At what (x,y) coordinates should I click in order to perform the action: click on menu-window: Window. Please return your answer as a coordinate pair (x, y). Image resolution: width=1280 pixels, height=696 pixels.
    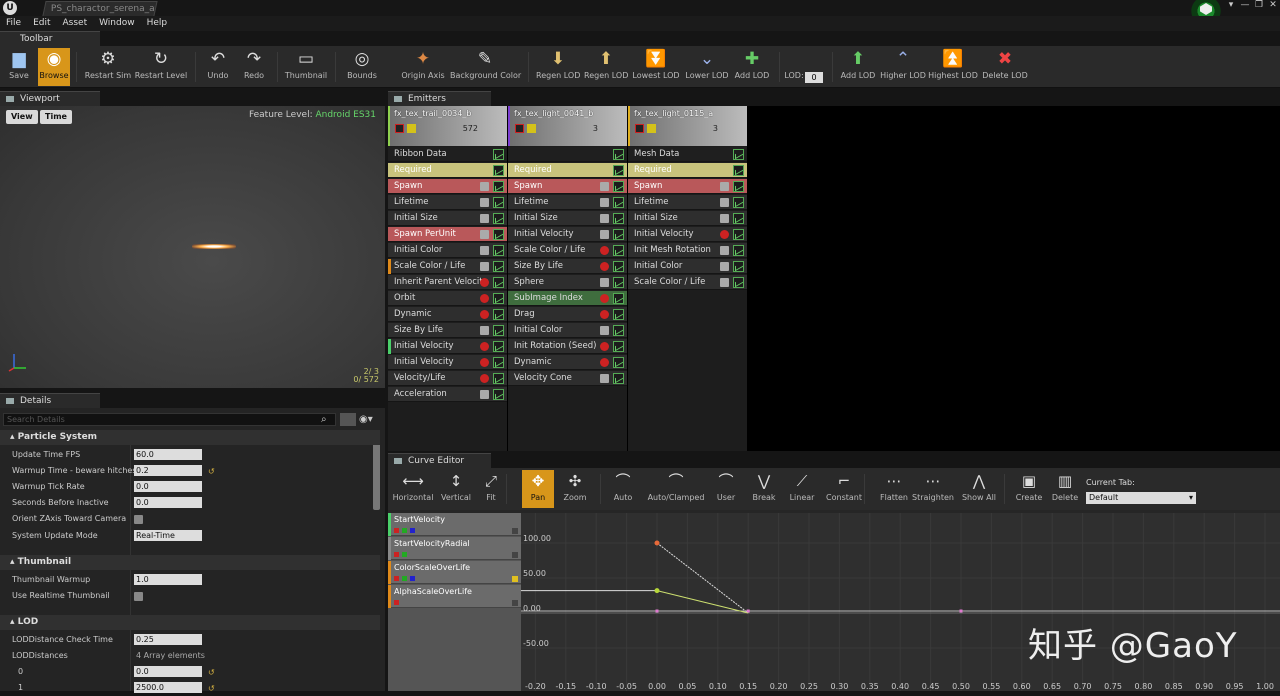
    Looking at the image, I should click on (117, 23).